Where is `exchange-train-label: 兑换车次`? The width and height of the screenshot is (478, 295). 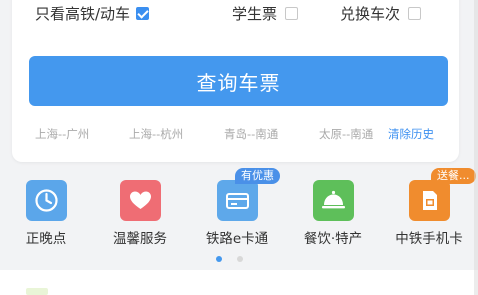
exchange-train-label: 兑换车次 is located at coordinates (370, 14).